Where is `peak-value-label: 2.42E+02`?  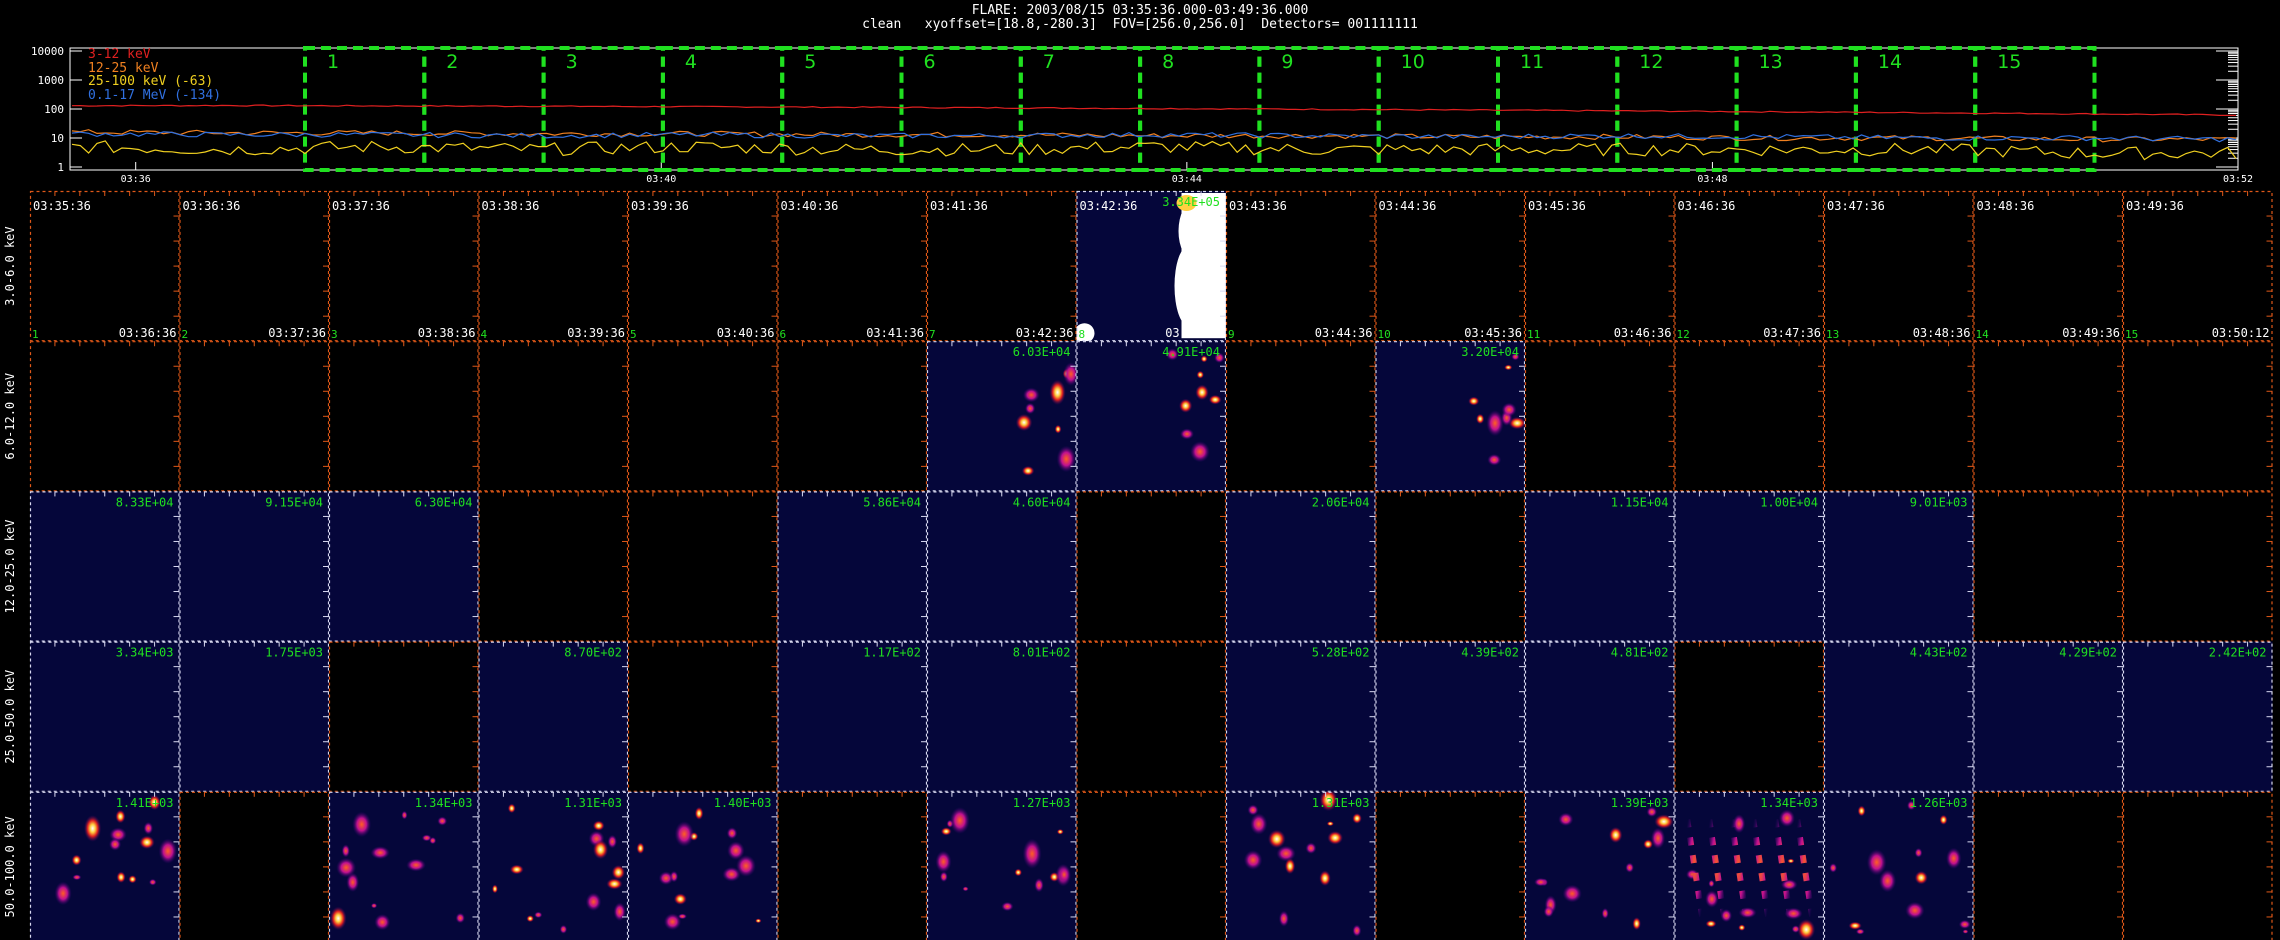 peak-value-label: 2.42E+02 is located at coordinates (2238, 653).